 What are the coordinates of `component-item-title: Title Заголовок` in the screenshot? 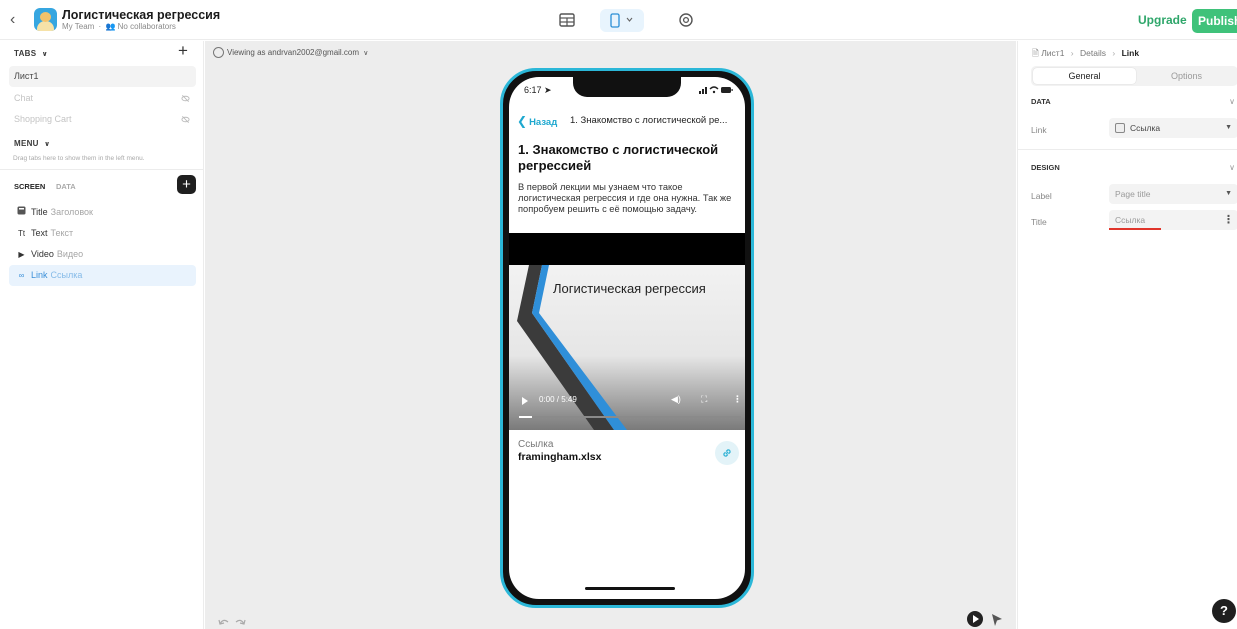 It's located at (102, 212).